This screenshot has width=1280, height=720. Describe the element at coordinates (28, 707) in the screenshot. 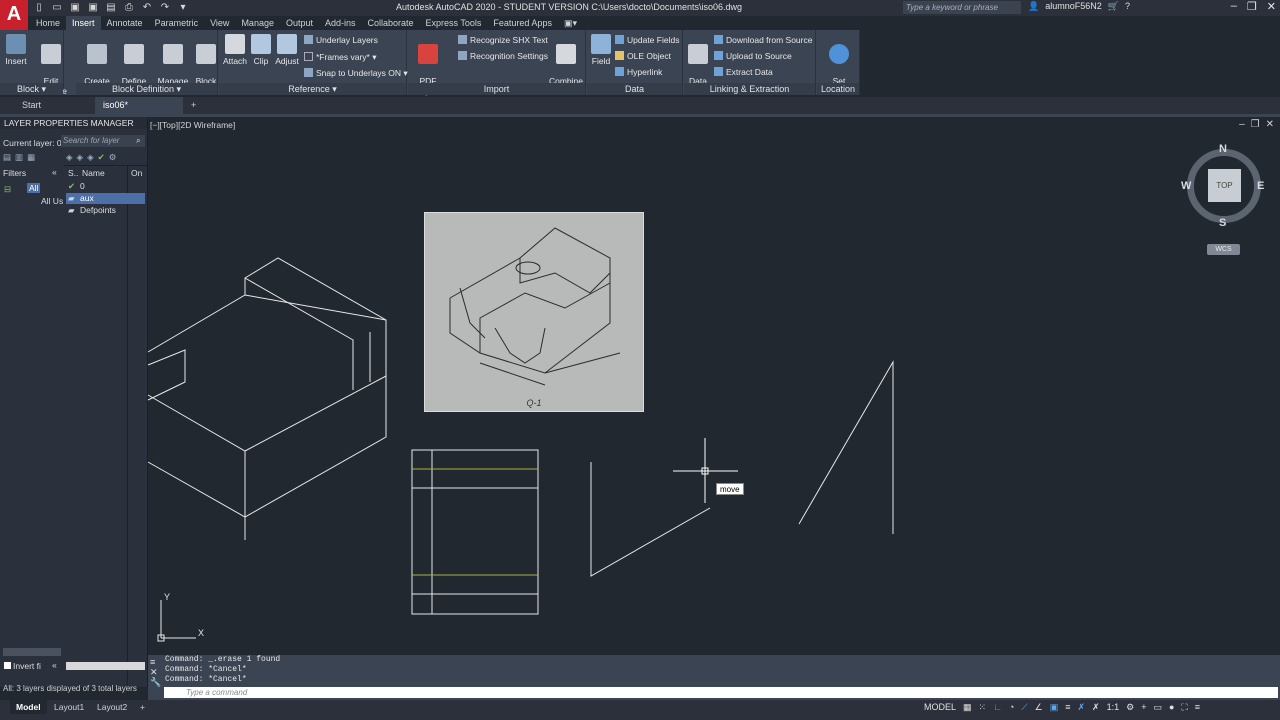

I see `tab-model: Model` at that location.